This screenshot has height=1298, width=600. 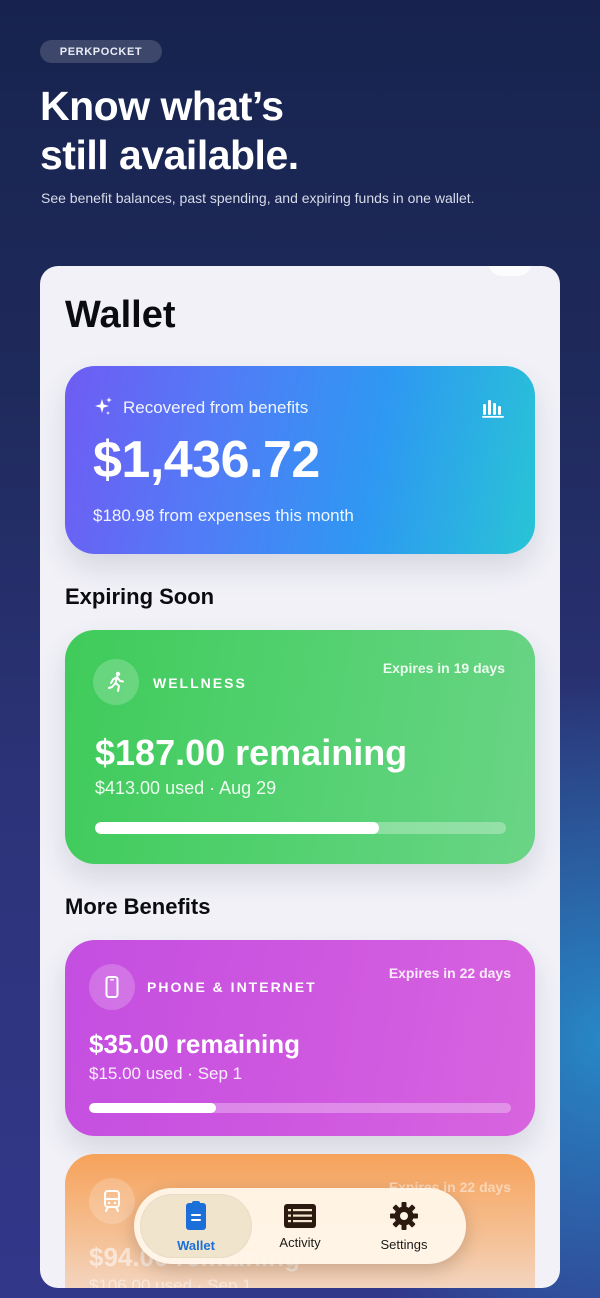 What do you see at coordinates (196, 1215) in the screenshot?
I see `wallet-card-icon` at bounding box center [196, 1215].